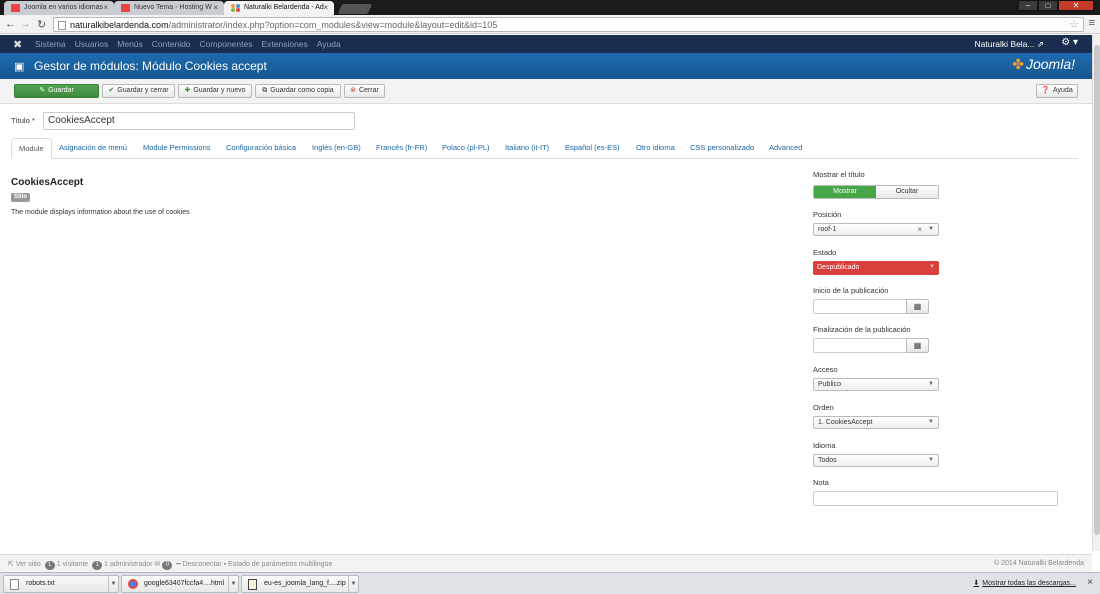 The width and height of the screenshot is (1100, 594). What do you see at coordinates (1092, 23) in the screenshot?
I see `browser-menu-icon: ≡` at bounding box center [1092, 23].